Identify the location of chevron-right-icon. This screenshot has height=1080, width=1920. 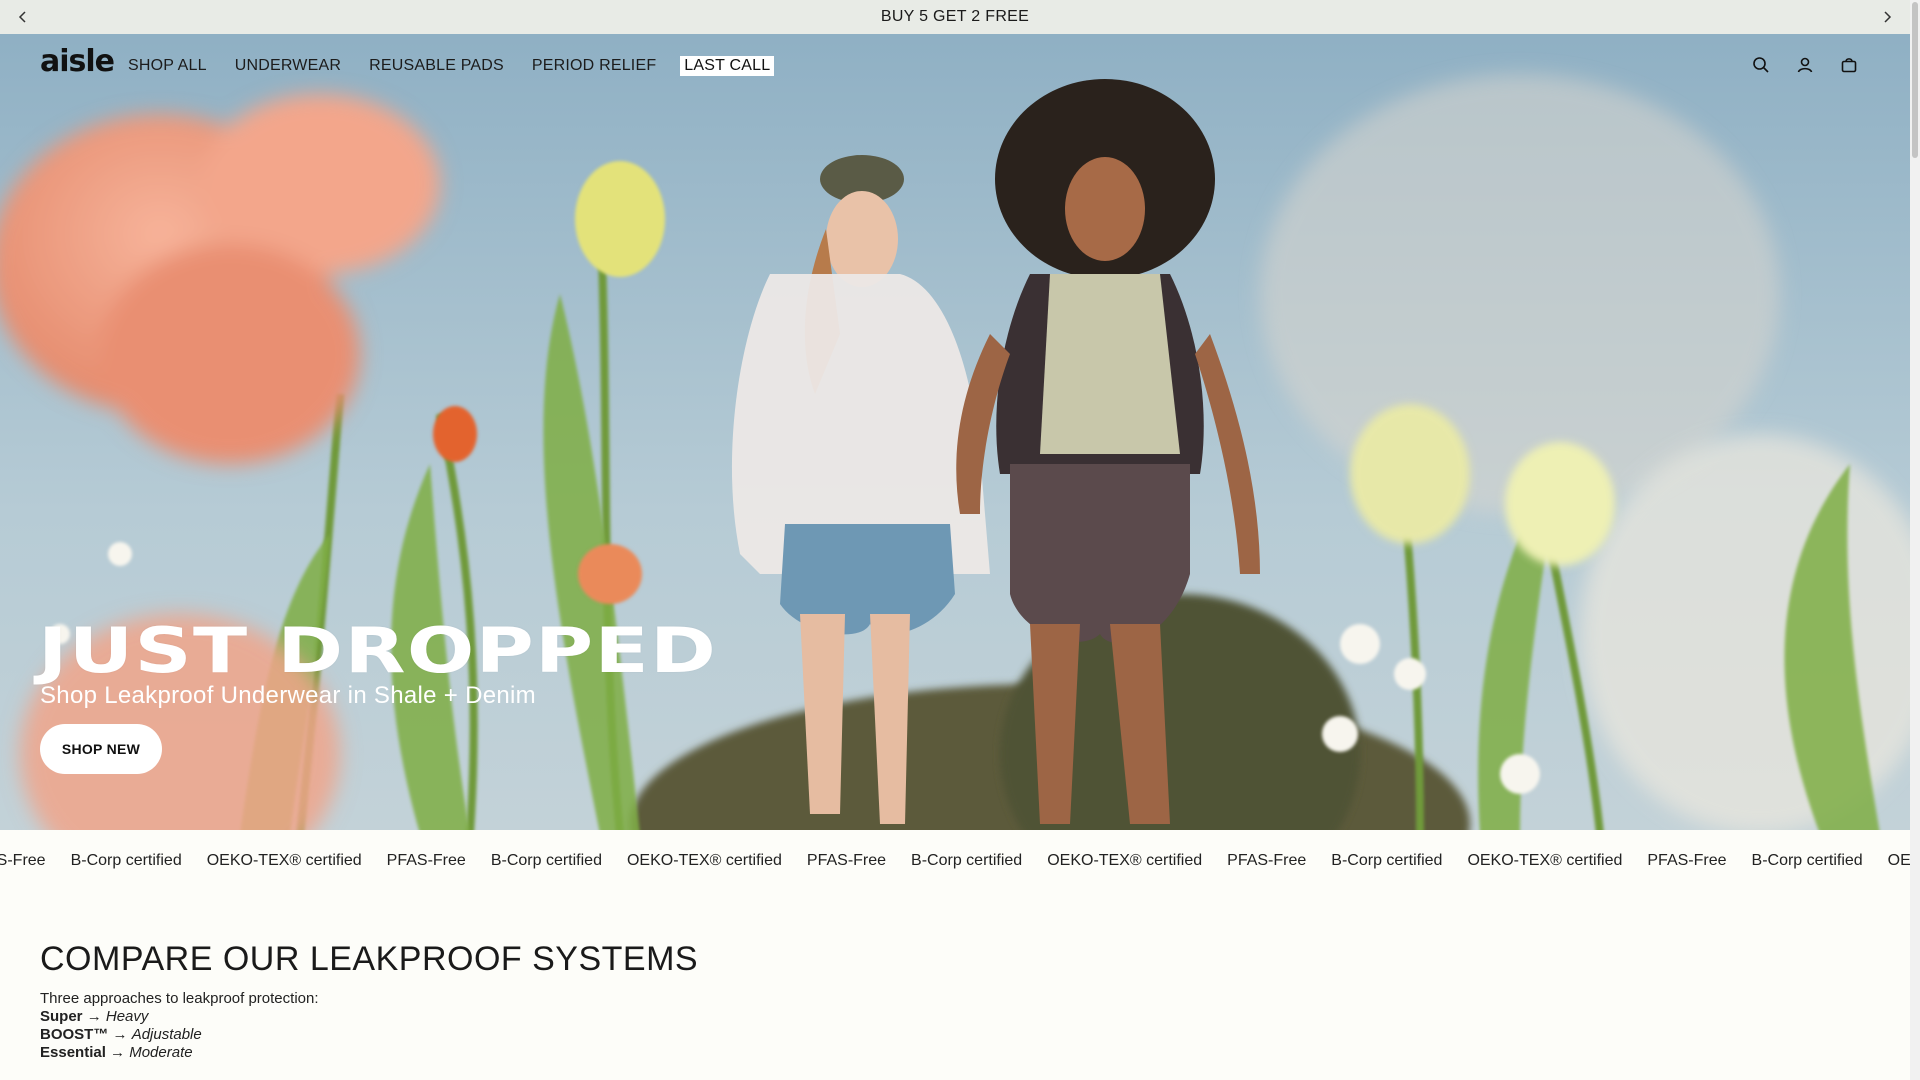
(1887, 17).